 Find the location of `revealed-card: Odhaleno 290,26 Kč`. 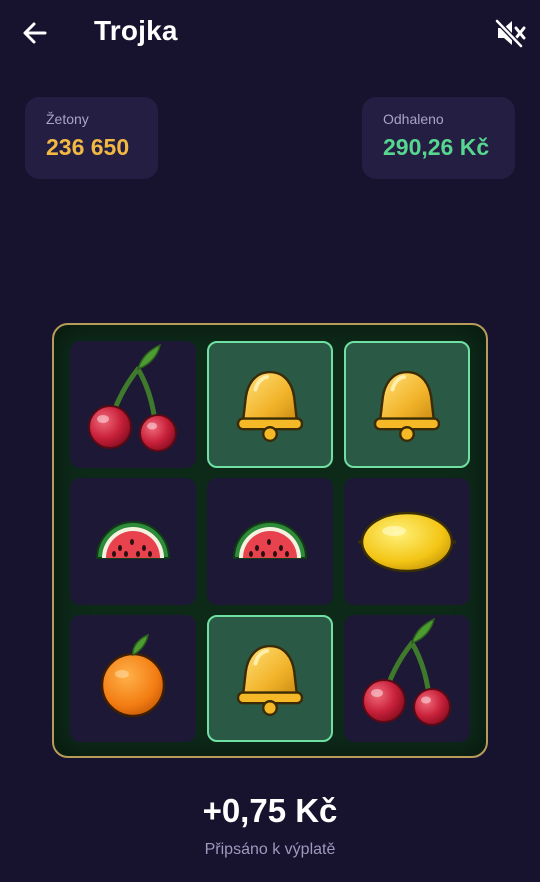

revealed-card: Odhaleno 290,26 Kč is located at coordinates (438, 138).